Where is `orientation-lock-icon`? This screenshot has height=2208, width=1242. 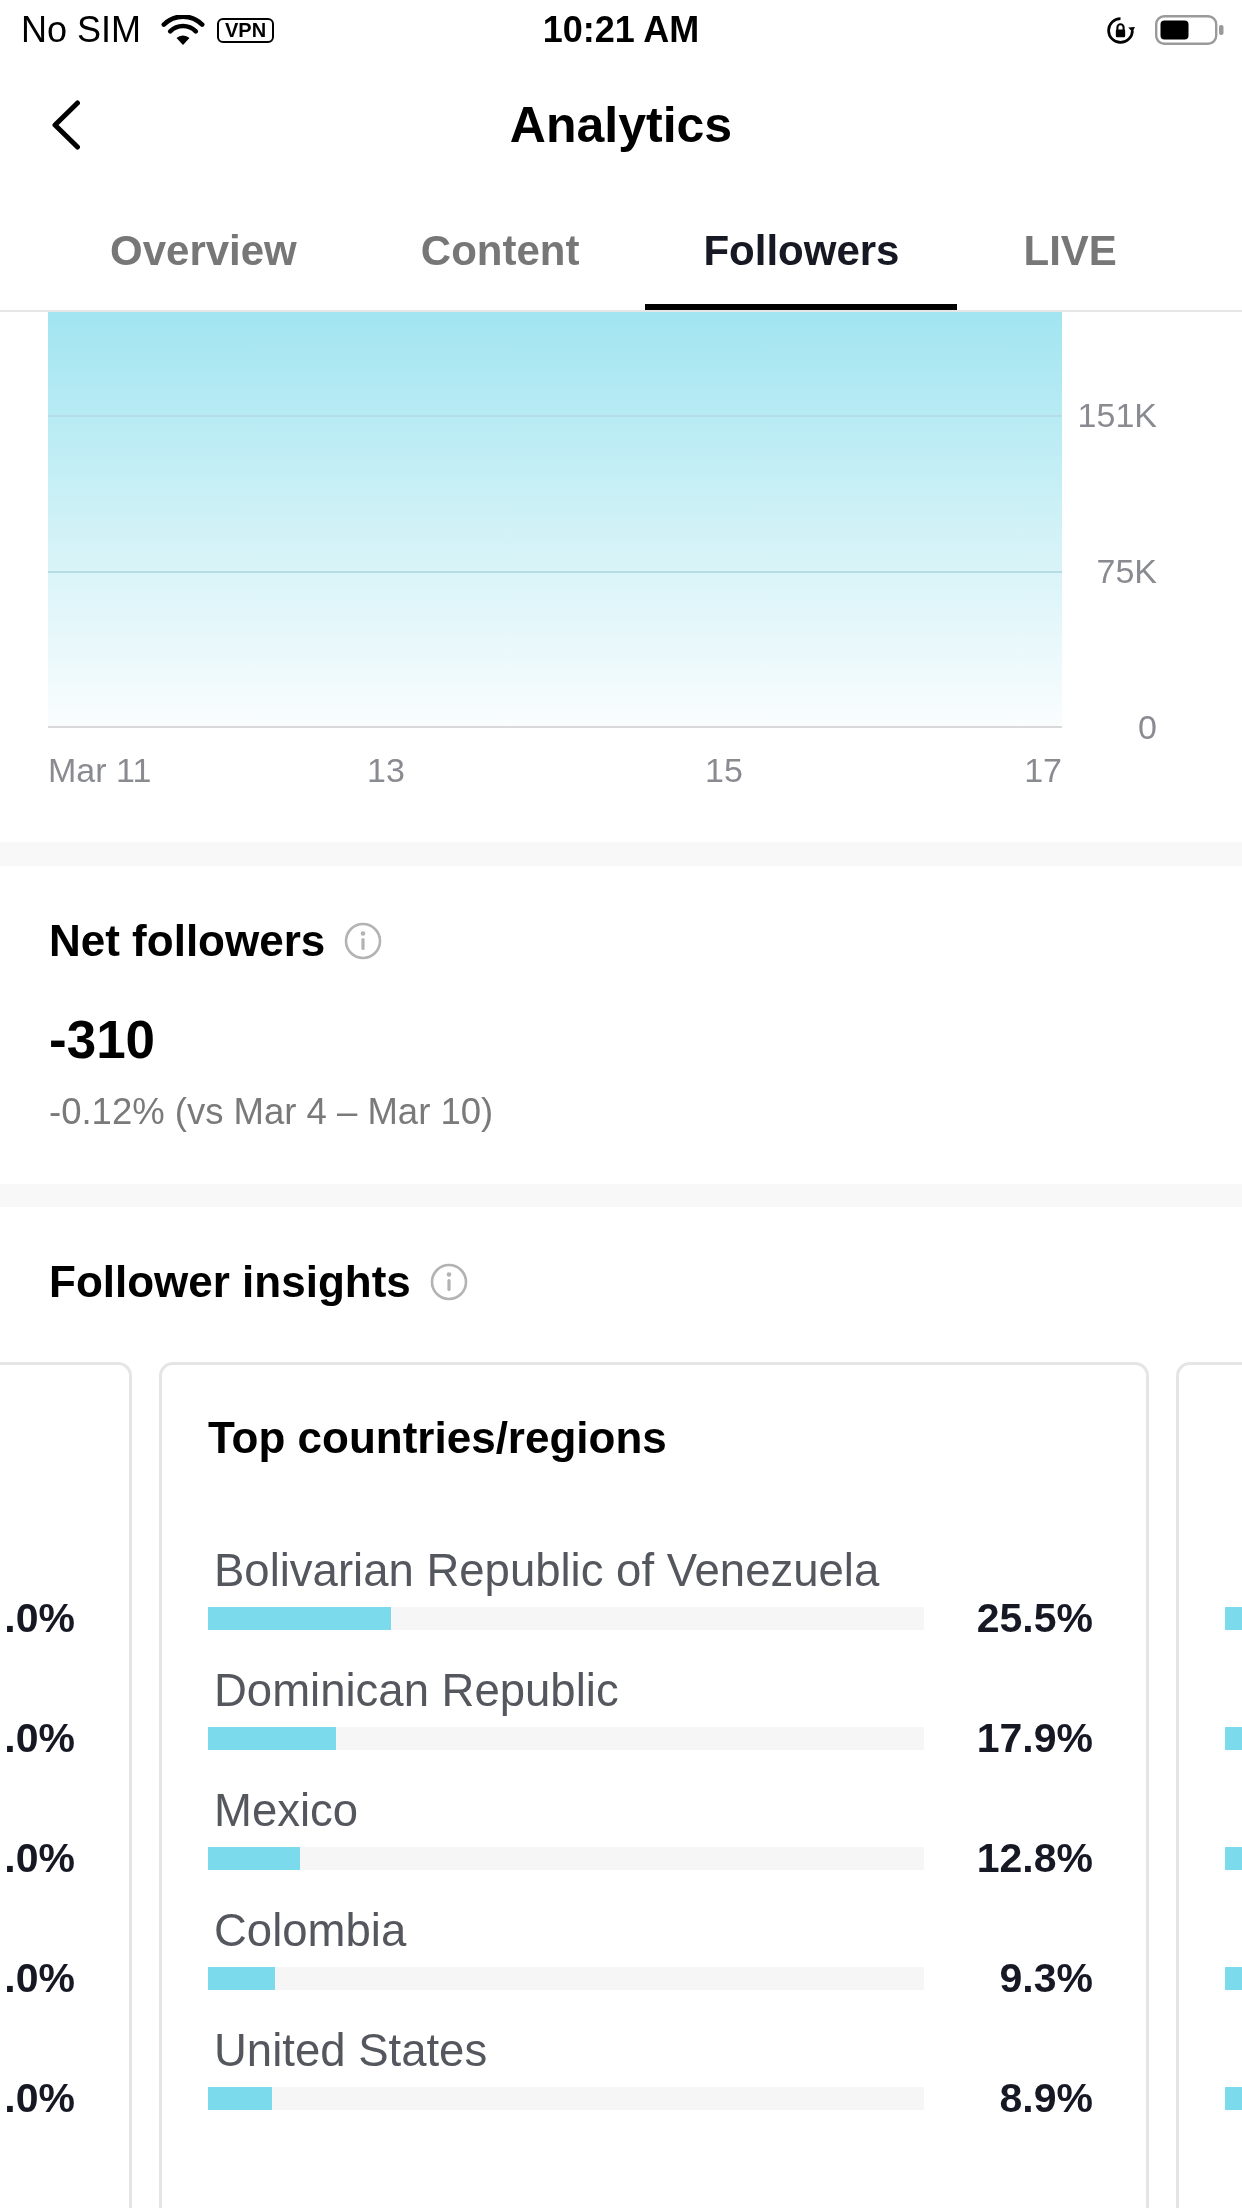 orientation-lock-icon is located at coordinates (1120, 30).